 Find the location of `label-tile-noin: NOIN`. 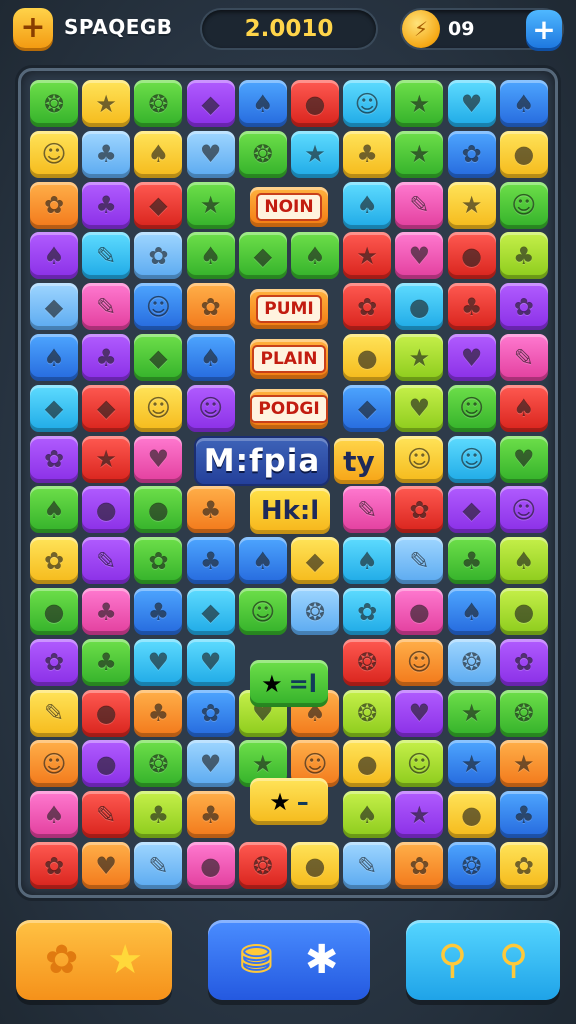

label-tile-noin: NOIN is located at coordinates (289, 207).